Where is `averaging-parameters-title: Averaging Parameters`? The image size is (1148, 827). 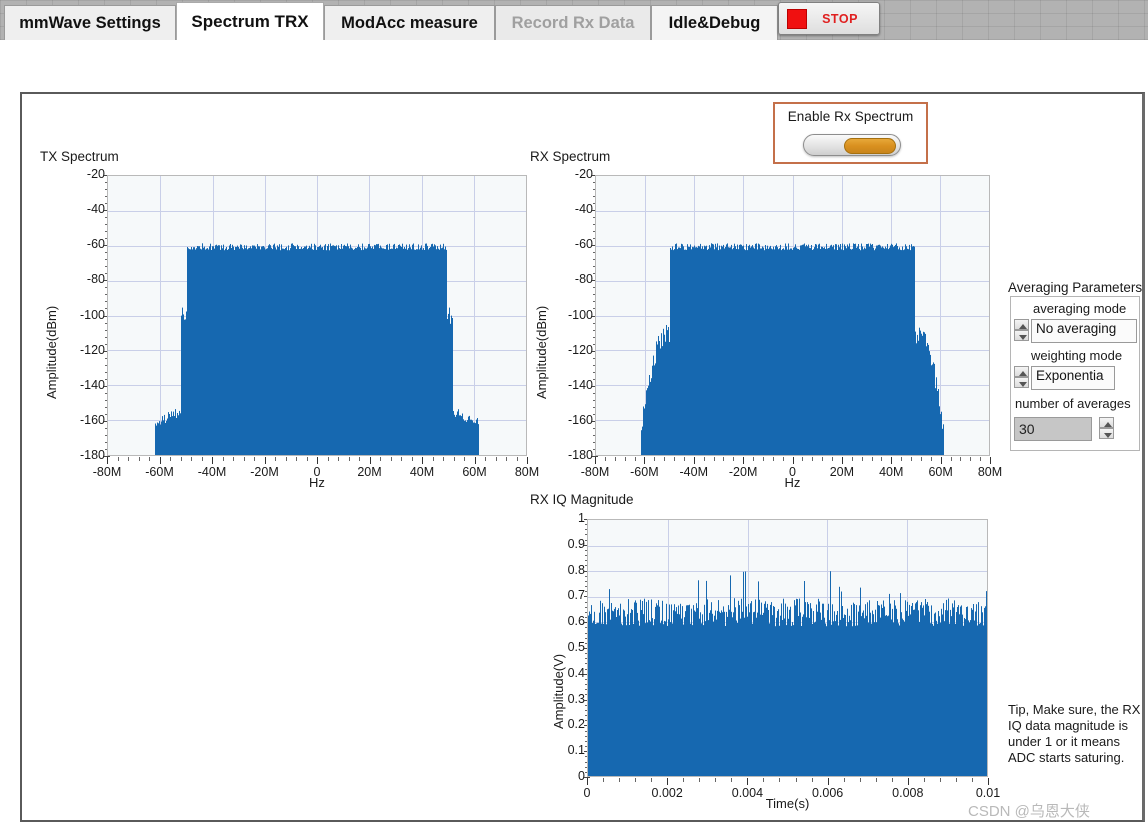 averaging-parameters-title: Averaging Parameters is located at coordinates (1075, 287).